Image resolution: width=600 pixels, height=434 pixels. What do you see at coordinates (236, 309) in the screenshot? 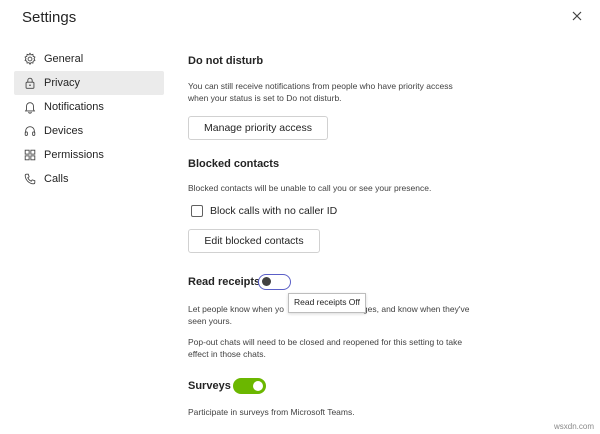
I see `read-receipts-description-part: Let people know when yo` at bounding box center [236, 309].